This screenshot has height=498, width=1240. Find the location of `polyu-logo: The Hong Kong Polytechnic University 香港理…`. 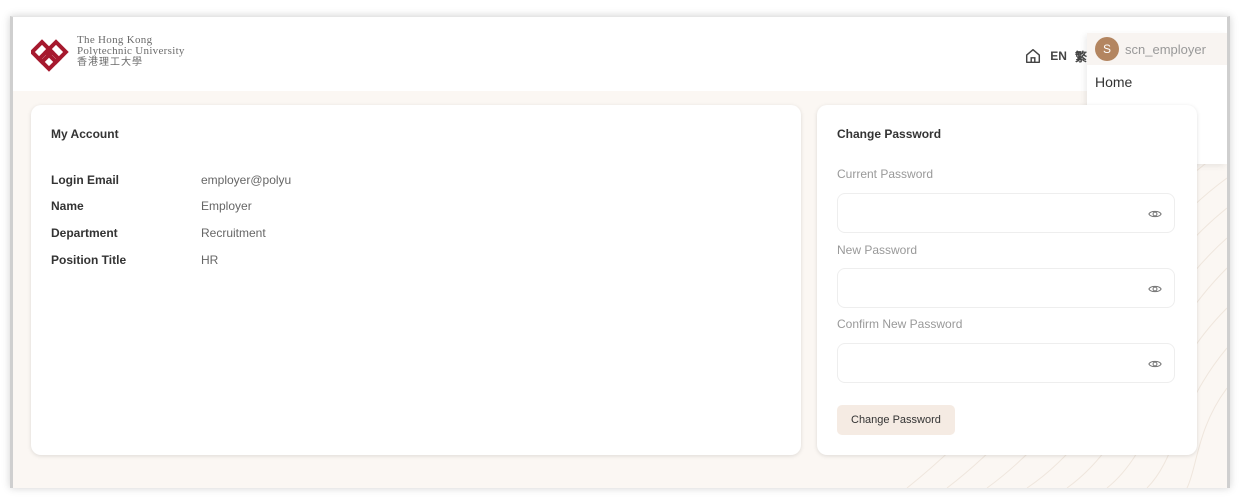

polyu-logo: The Hong Kong Polytechnic University 香港理… is located at coordinates (151, 60).